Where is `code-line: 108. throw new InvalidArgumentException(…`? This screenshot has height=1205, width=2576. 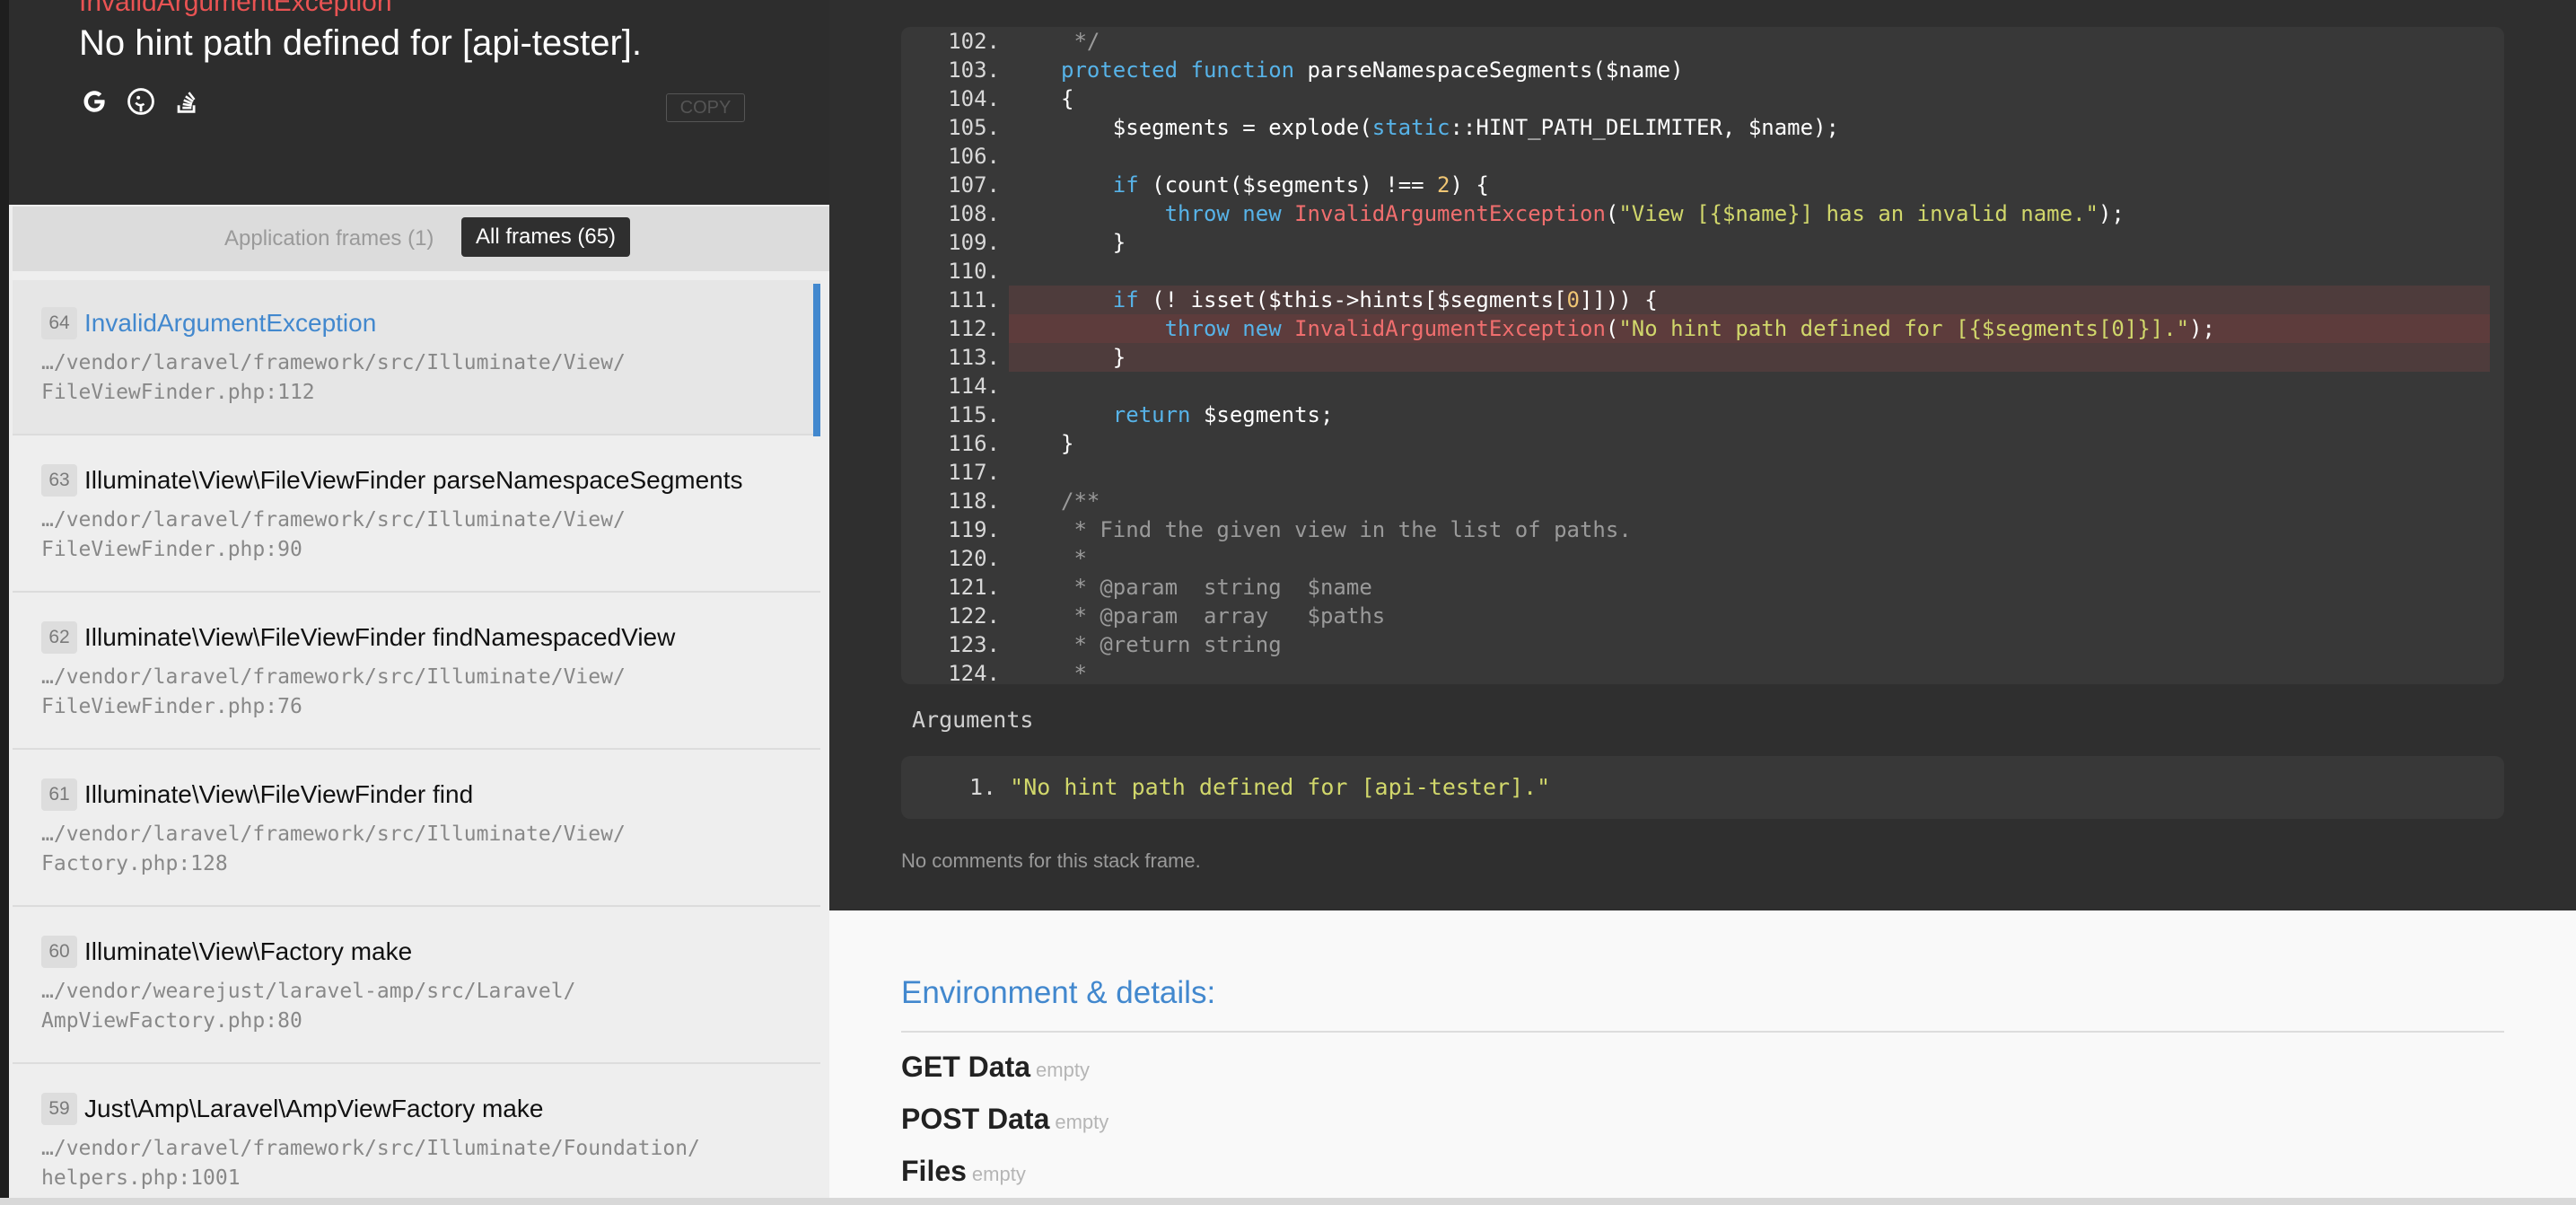 code-line: 108. throw new InvalidArgumentException(… is located at coordinates (1702, 214).